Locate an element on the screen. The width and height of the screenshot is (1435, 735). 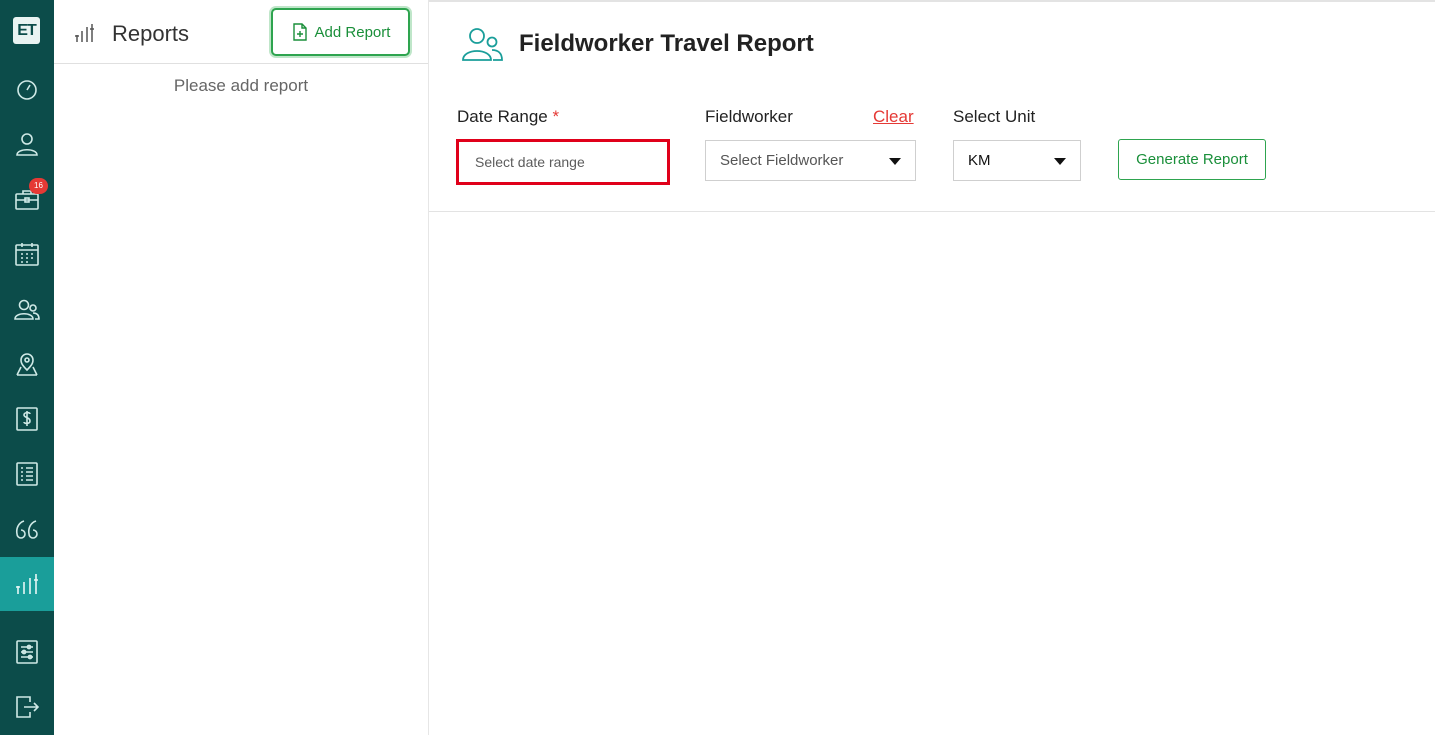
add-report-button: Add Report is located at coordinates (340, 32).